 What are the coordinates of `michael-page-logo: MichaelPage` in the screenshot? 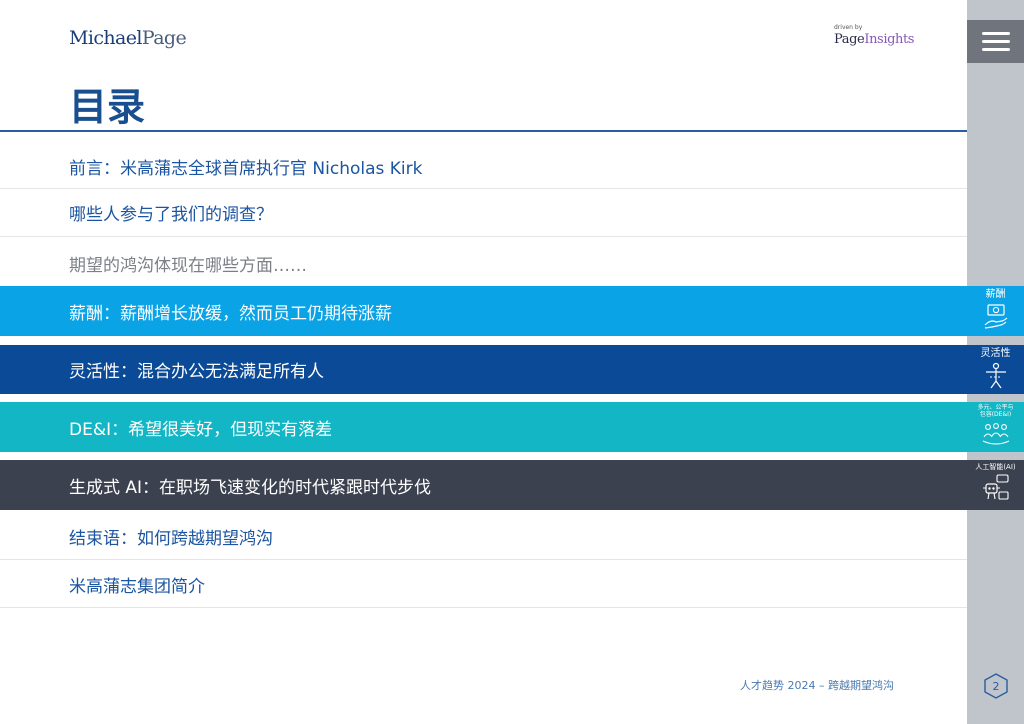 It's located at (128, 38).